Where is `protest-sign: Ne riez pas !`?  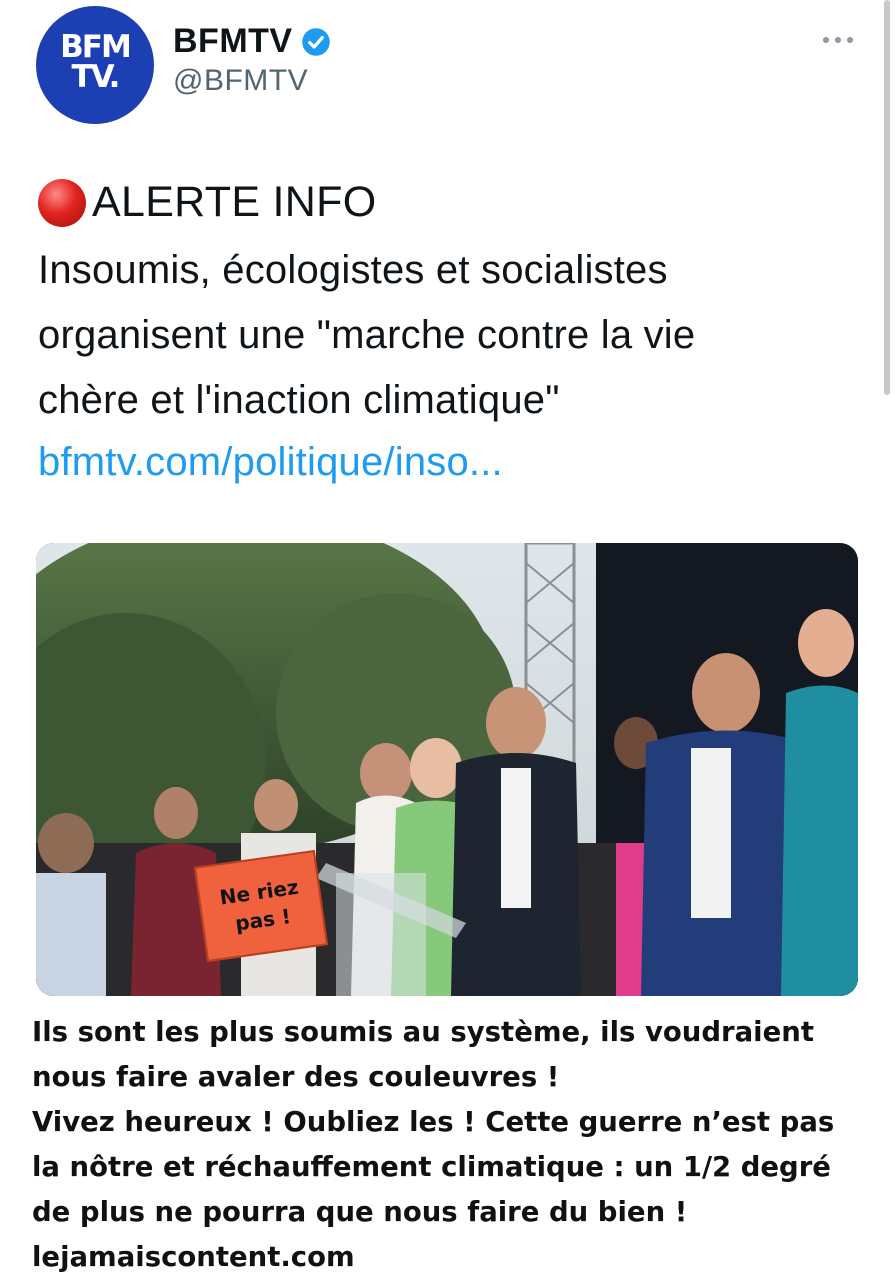 protest-sign: Ne riez pas ! is located at coordinates (261, 906).